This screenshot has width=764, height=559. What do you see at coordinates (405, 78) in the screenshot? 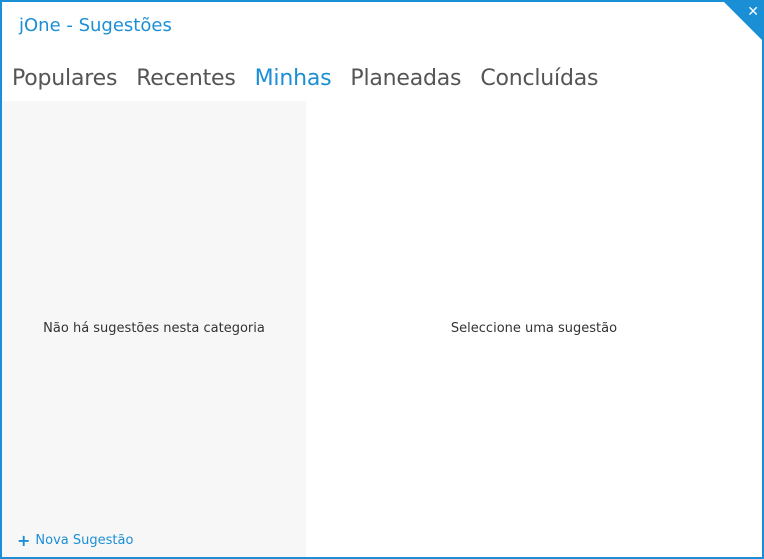
I see `tab-planeadas: Planeadas` at bounding box center [405, 78].